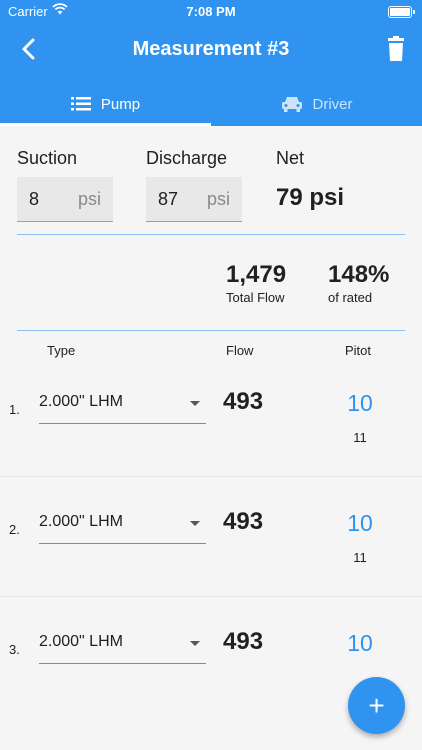 Image resolution: width=422 pixels, height=750 pixels. I want to click on tab-indicator, so click(105, 124).